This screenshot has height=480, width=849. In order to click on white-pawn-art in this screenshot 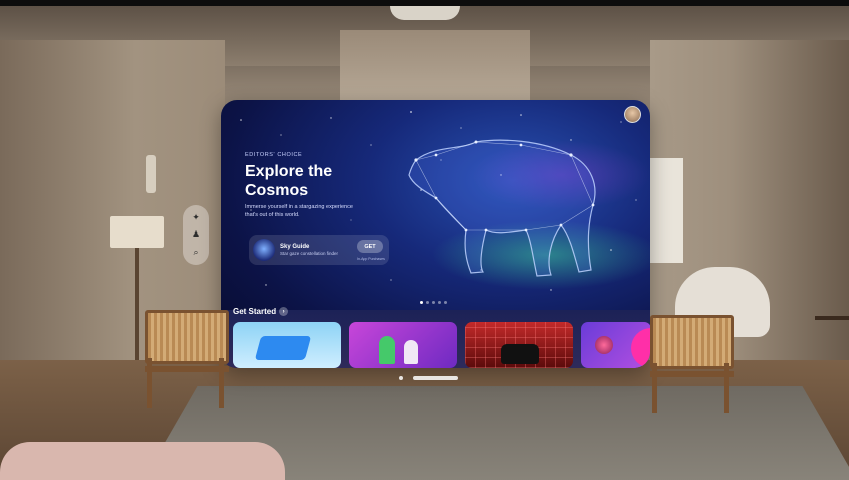, I will do `click(411, 352)`.